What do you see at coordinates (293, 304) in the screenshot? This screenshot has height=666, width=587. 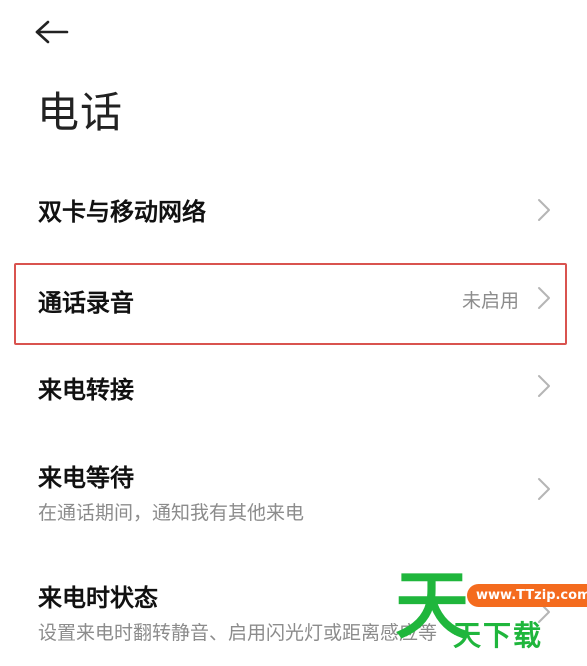 I see `settings-item-call-recording: 通话录音 未启用` at bounding box center [293, 304].